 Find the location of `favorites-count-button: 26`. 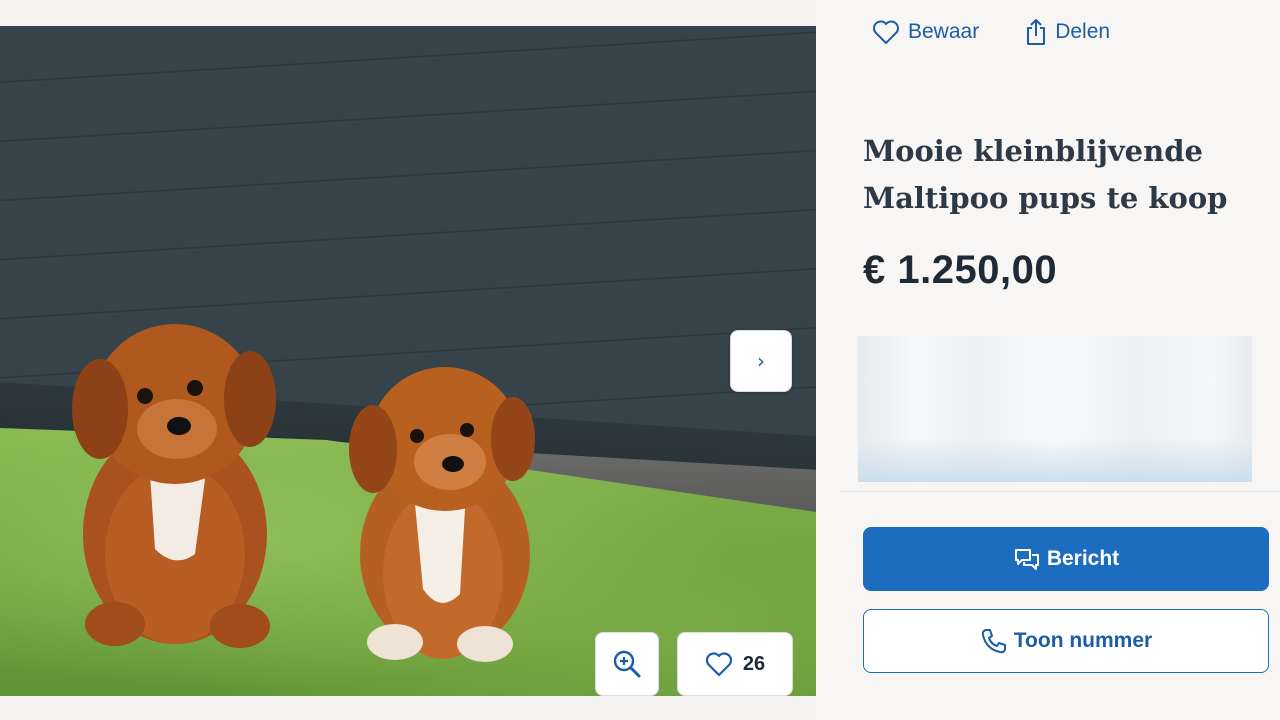

favorites-count-button: 26 is located at coordinates (735, 664).